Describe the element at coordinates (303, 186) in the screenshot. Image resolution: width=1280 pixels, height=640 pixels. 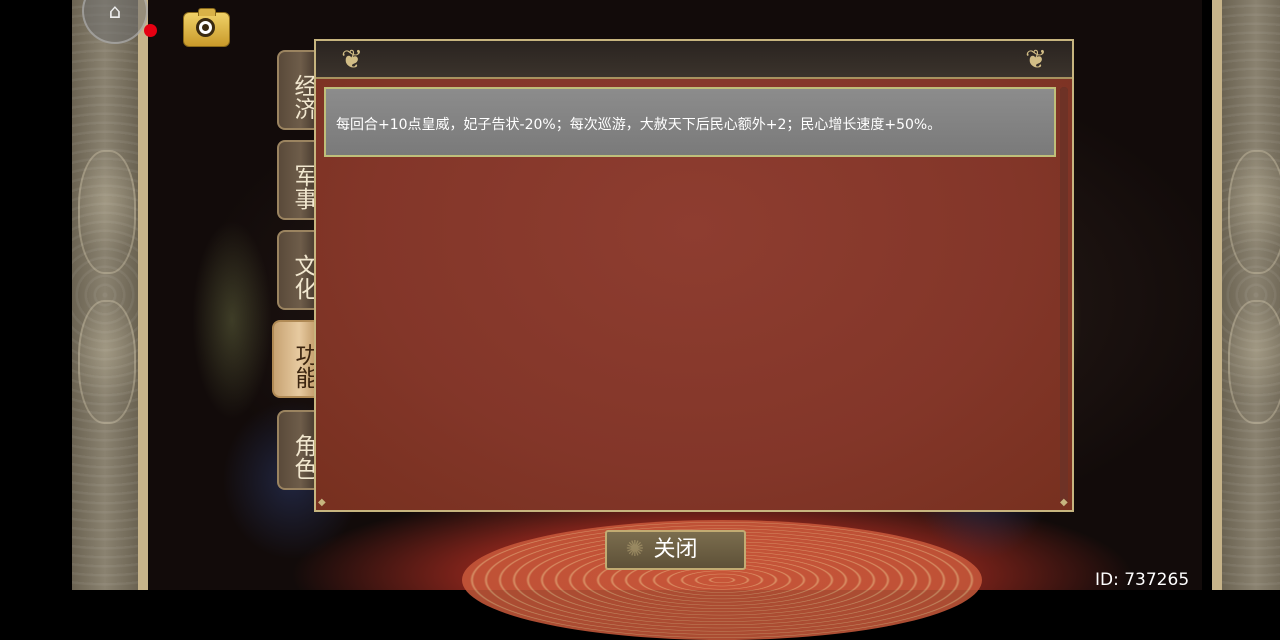
I see `tab-military-label: 军事` at that location.